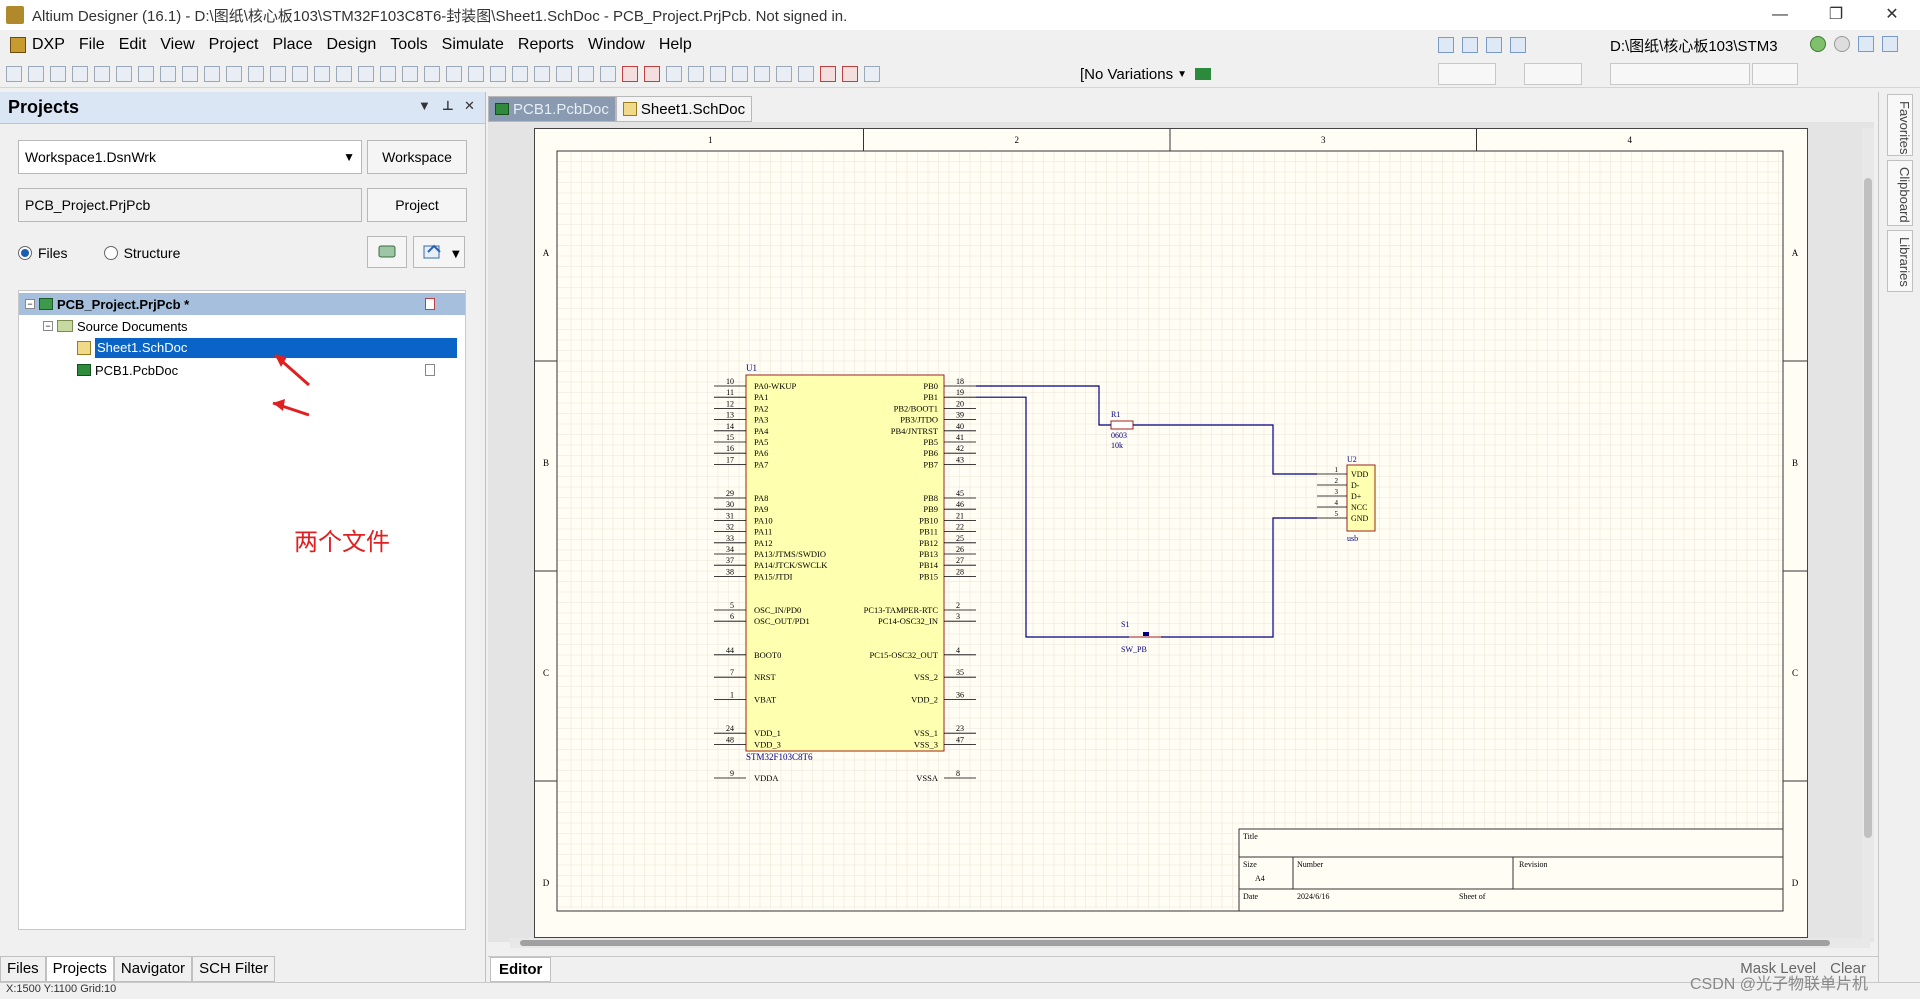 The width and height of the screenshot is (1920, 999). What do you see at coordinates (1470, 45) in the screenshot?
I see `net-color-icon` at bounding box center [1470, 45].